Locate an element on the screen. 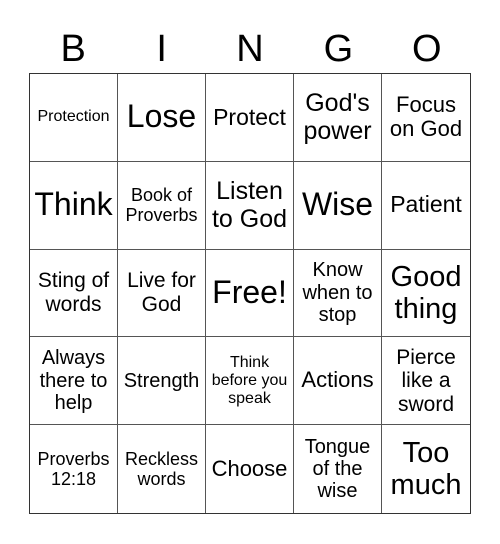 This screenshot has width=500, height=544. header-letter-o: O is located at coordinates (427, 49).